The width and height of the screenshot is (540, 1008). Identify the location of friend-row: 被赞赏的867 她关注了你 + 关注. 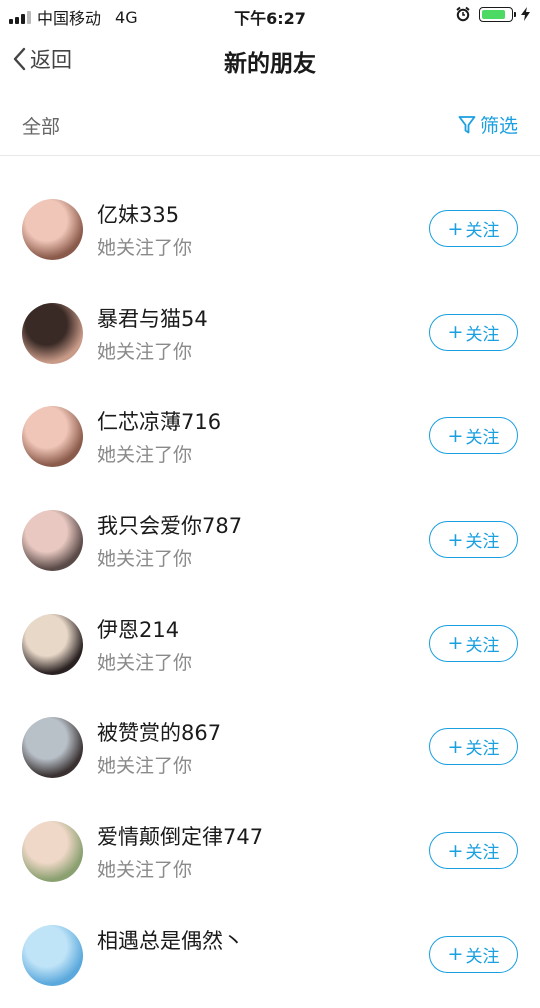
(270, 748).